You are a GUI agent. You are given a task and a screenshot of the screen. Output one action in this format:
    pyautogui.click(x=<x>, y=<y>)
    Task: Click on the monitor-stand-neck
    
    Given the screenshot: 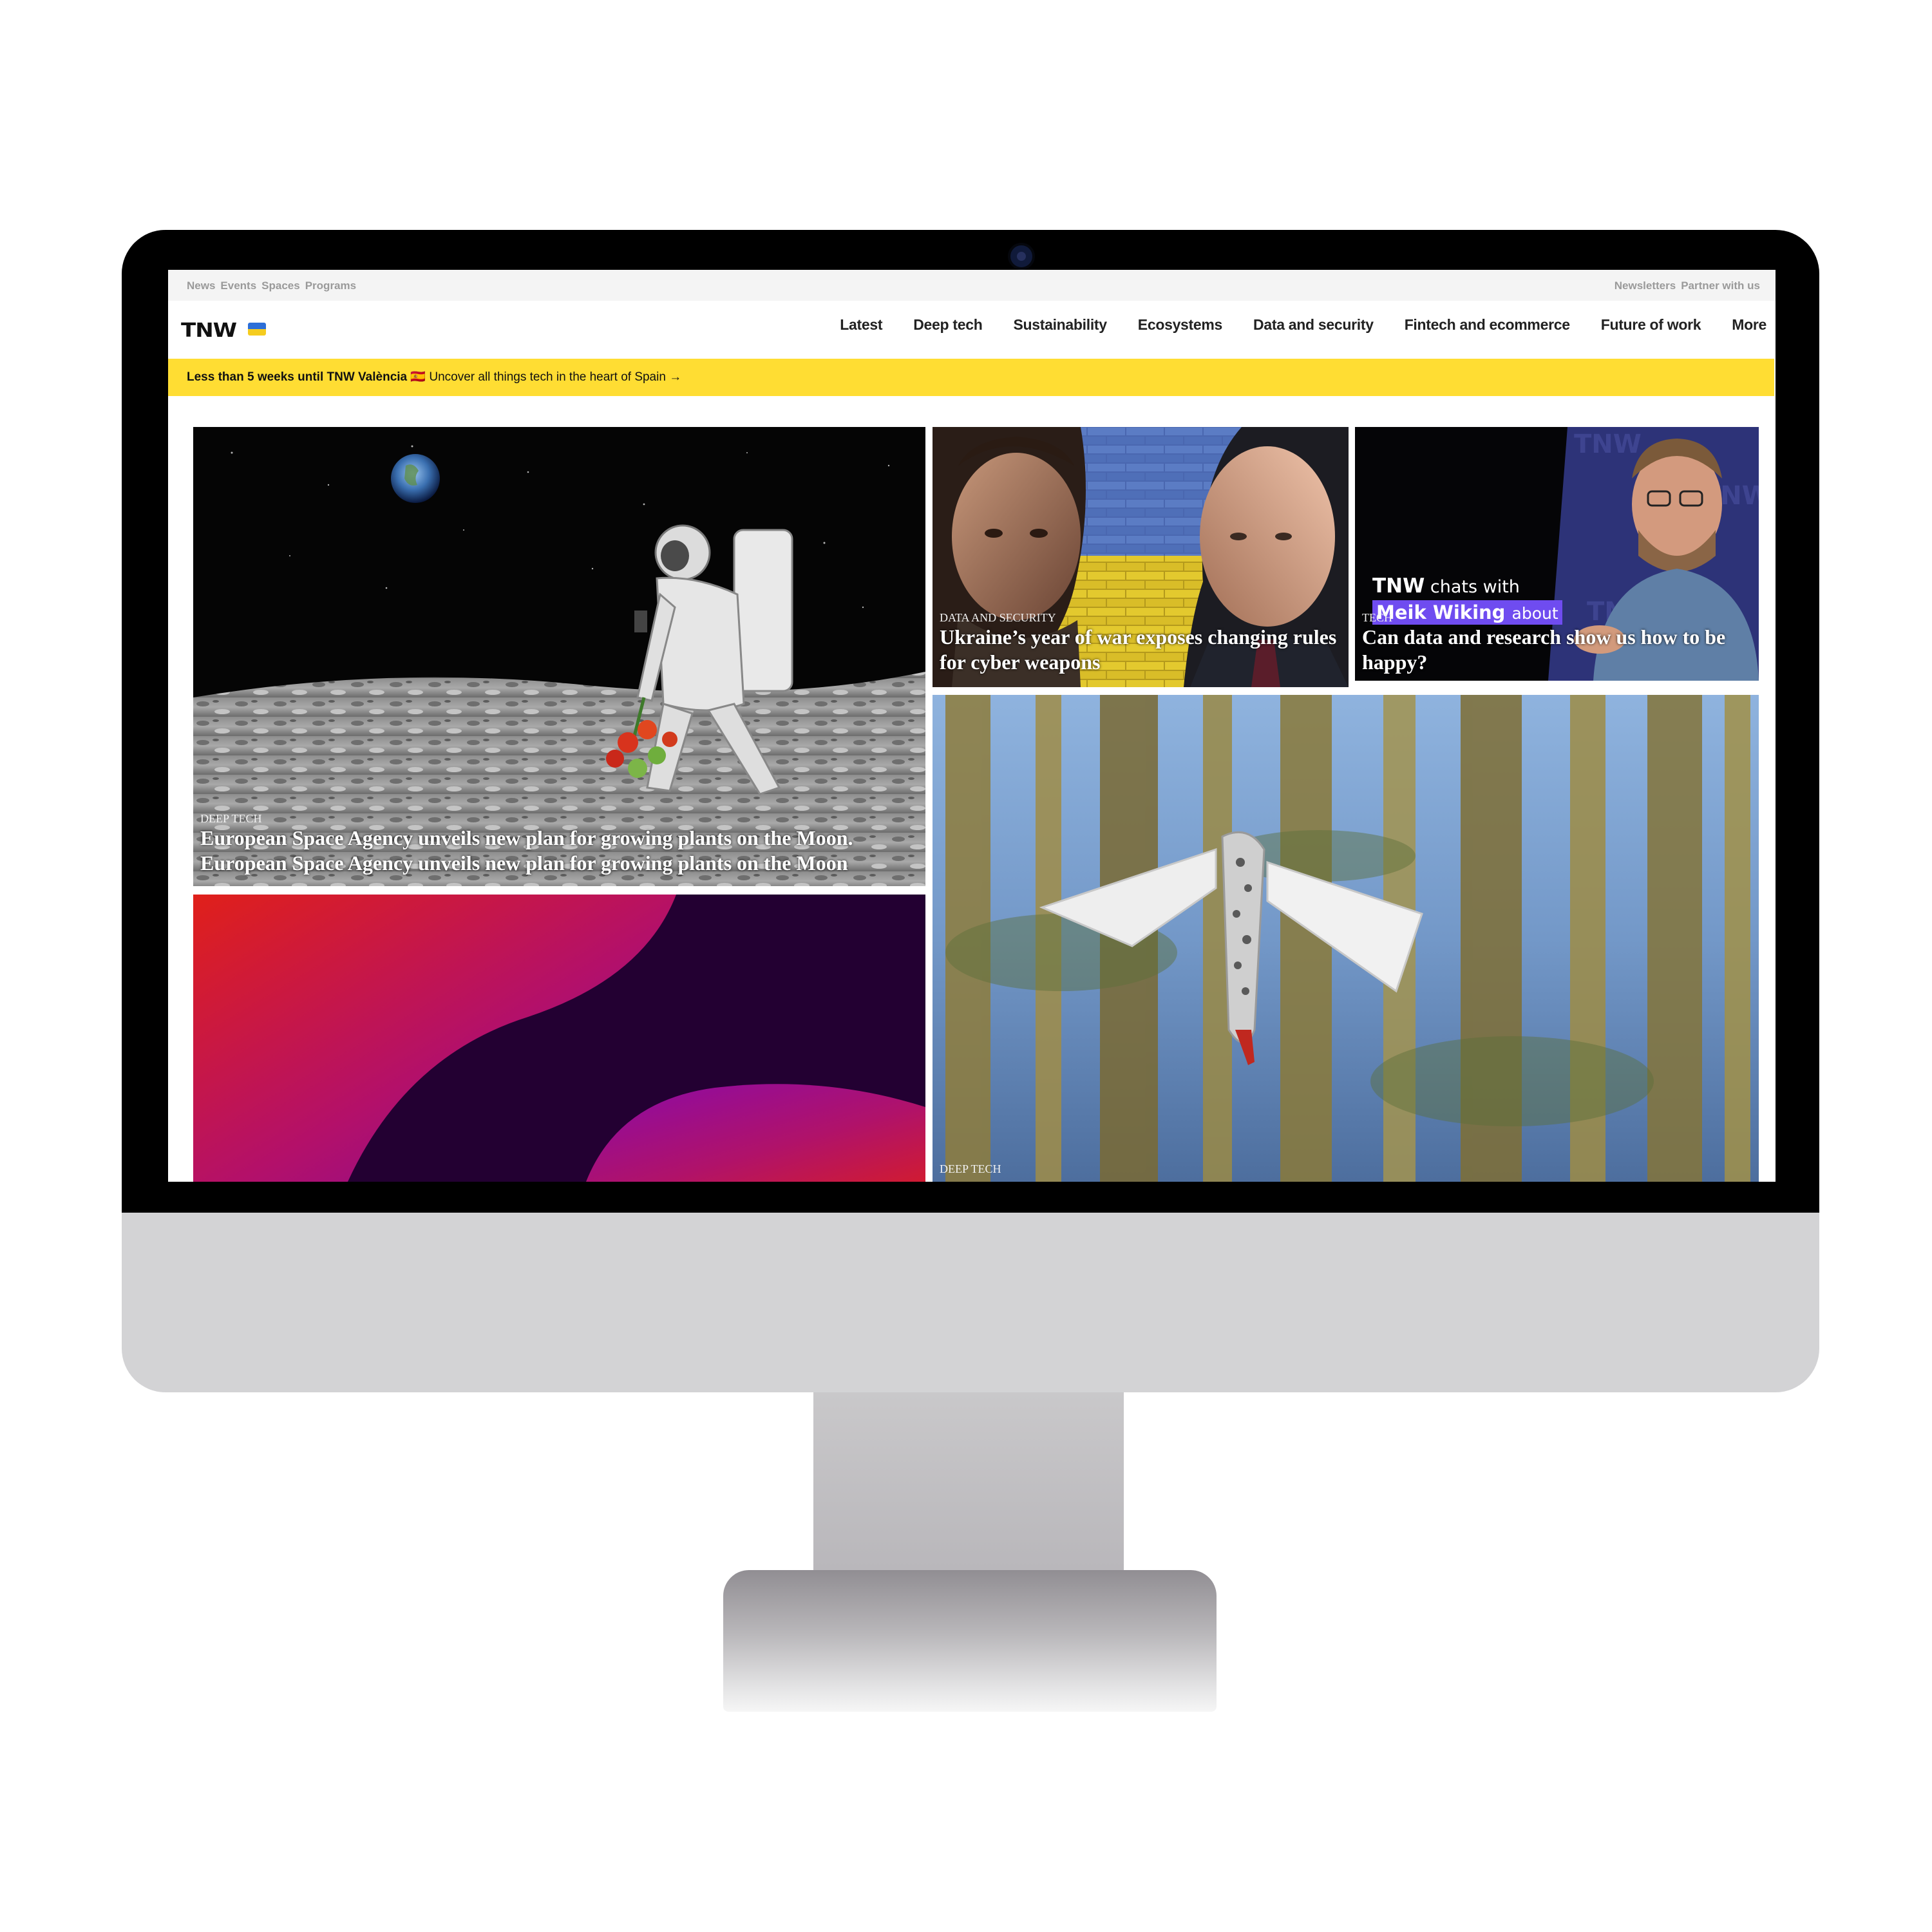 What is the action you would take?
    pyautogui.click(x=969, y=1485)
    